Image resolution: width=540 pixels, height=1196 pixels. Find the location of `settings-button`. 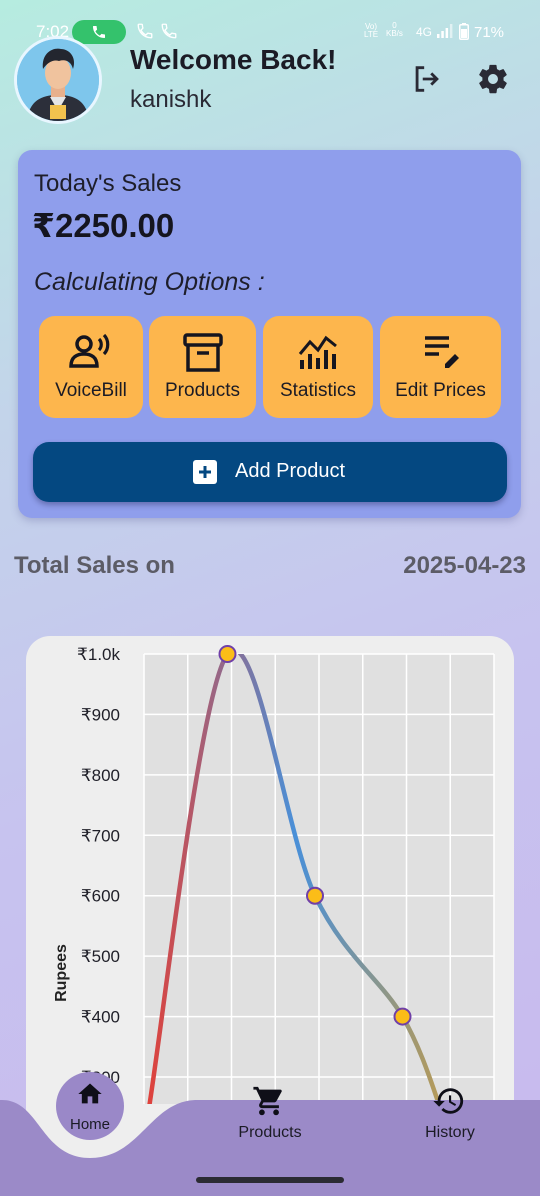

settings-button is located at coordinates (493, 79).